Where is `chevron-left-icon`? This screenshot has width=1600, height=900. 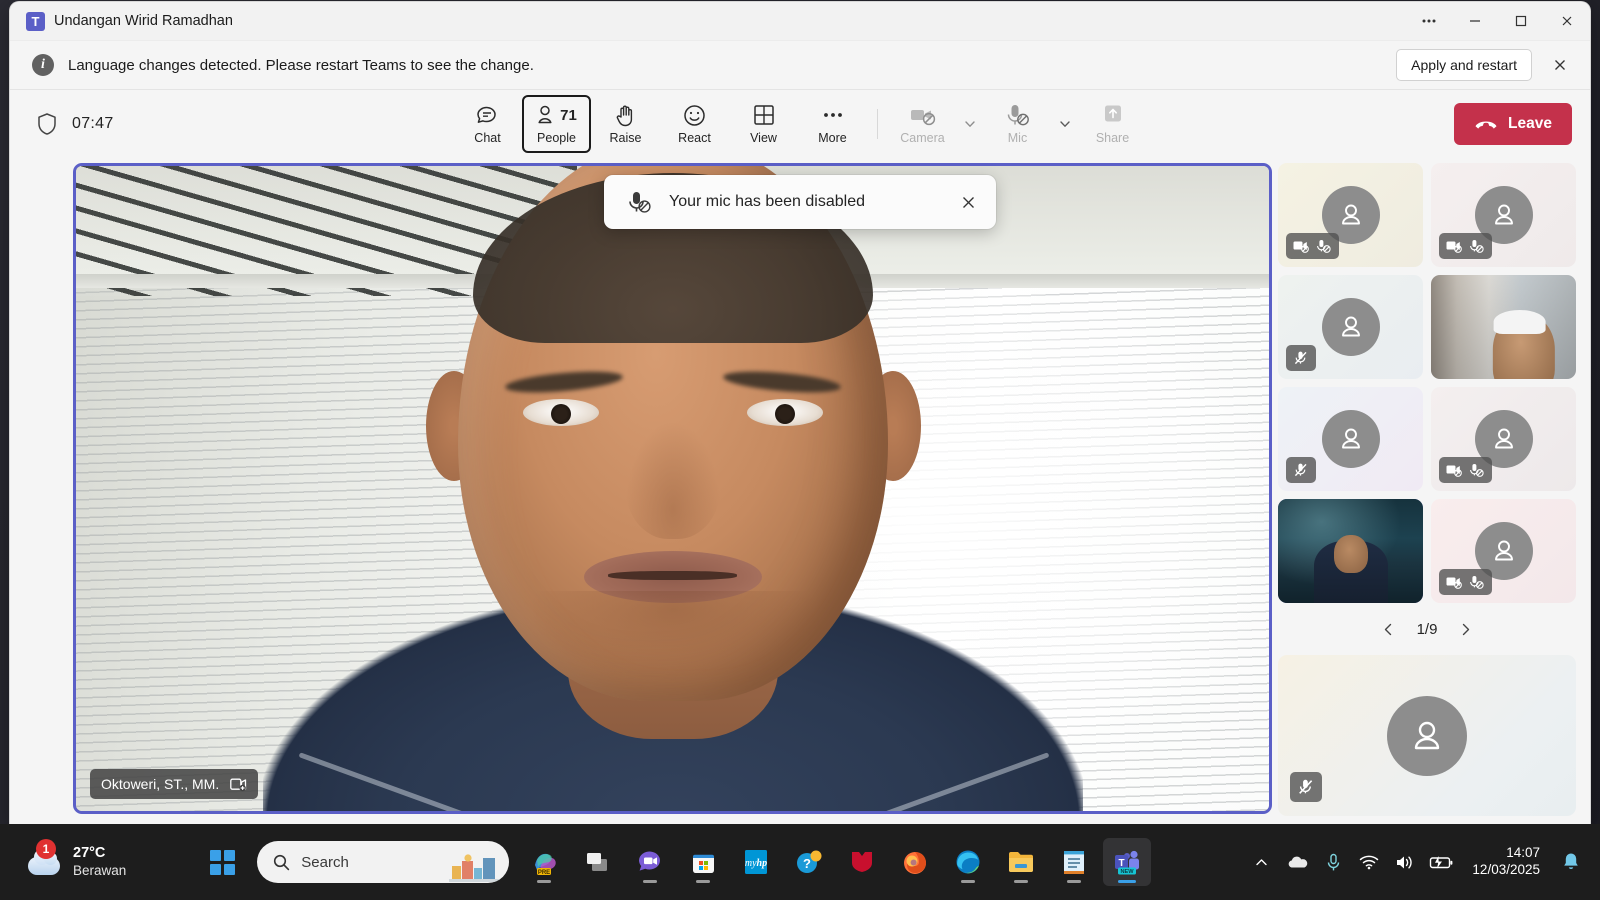 chevron-left-icon is located at coordinates (1389, 629).